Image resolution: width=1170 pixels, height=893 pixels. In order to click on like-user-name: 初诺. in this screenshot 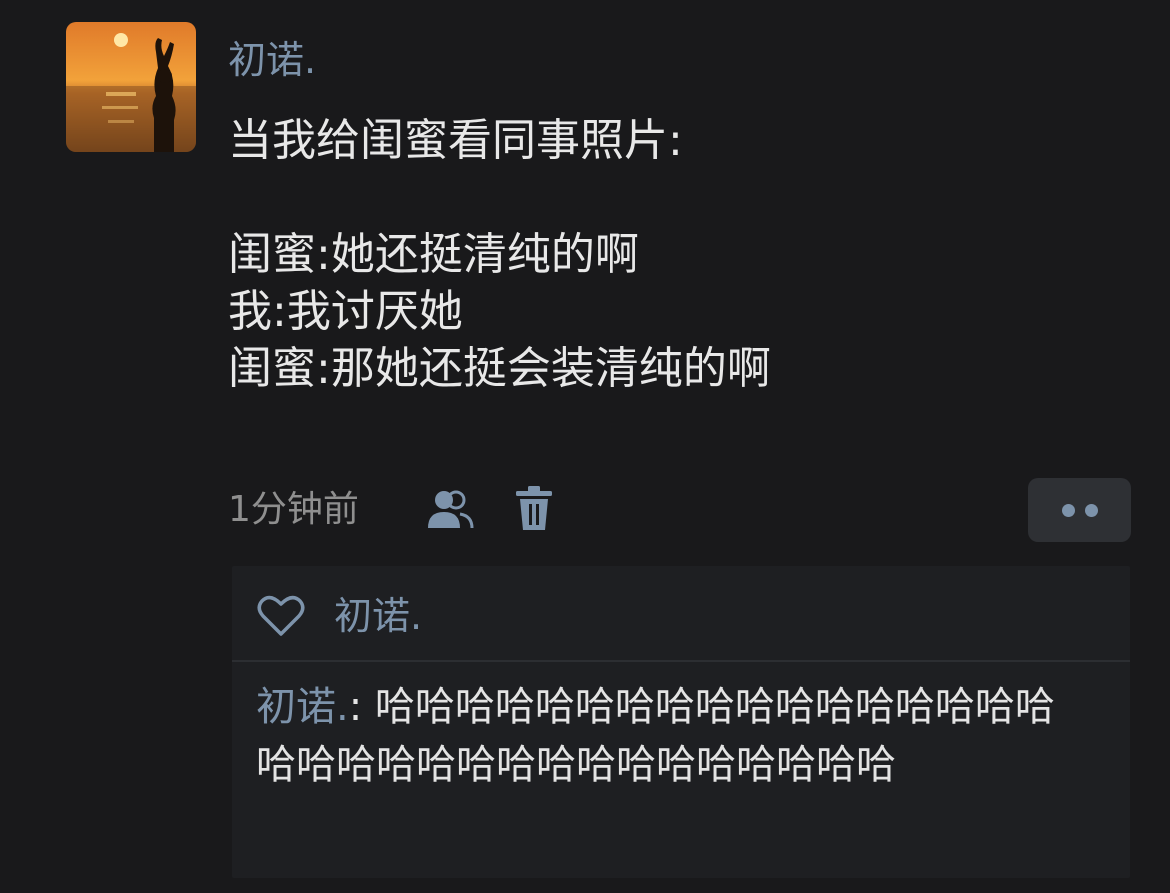, I will do `click(378, 616)`.